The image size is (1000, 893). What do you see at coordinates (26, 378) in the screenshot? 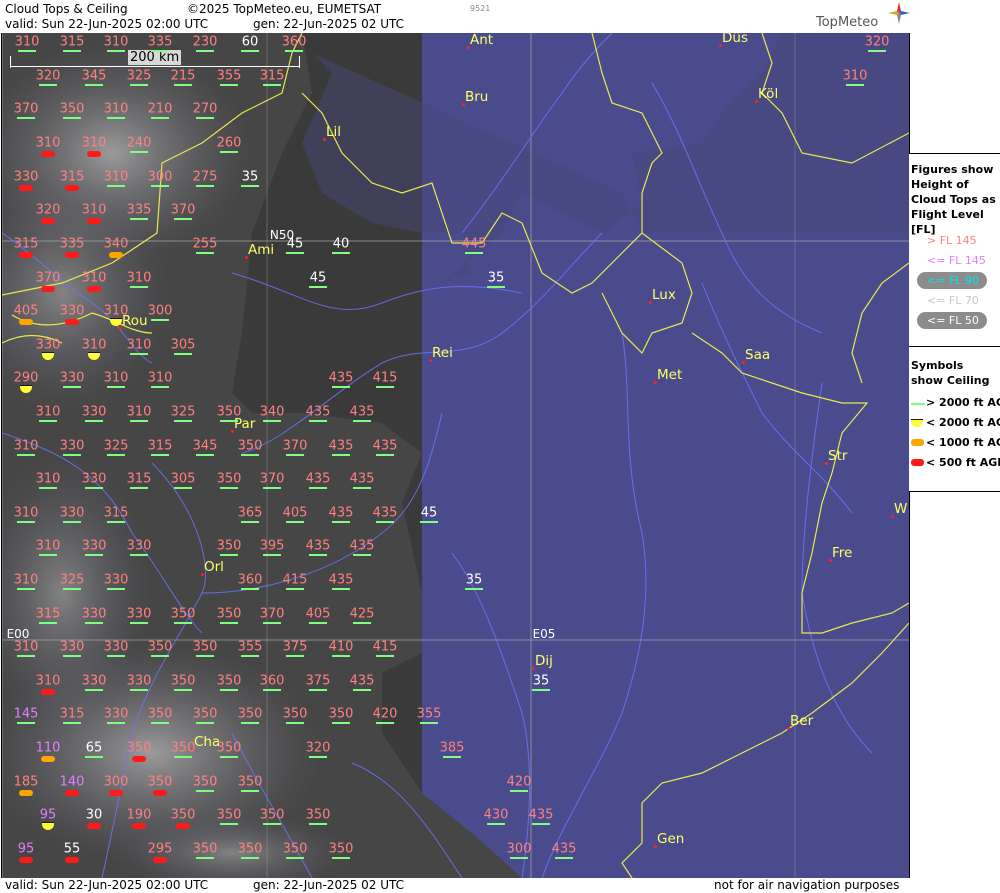
I see `cloud-top-value: 290` at bounding box center [26, 378].